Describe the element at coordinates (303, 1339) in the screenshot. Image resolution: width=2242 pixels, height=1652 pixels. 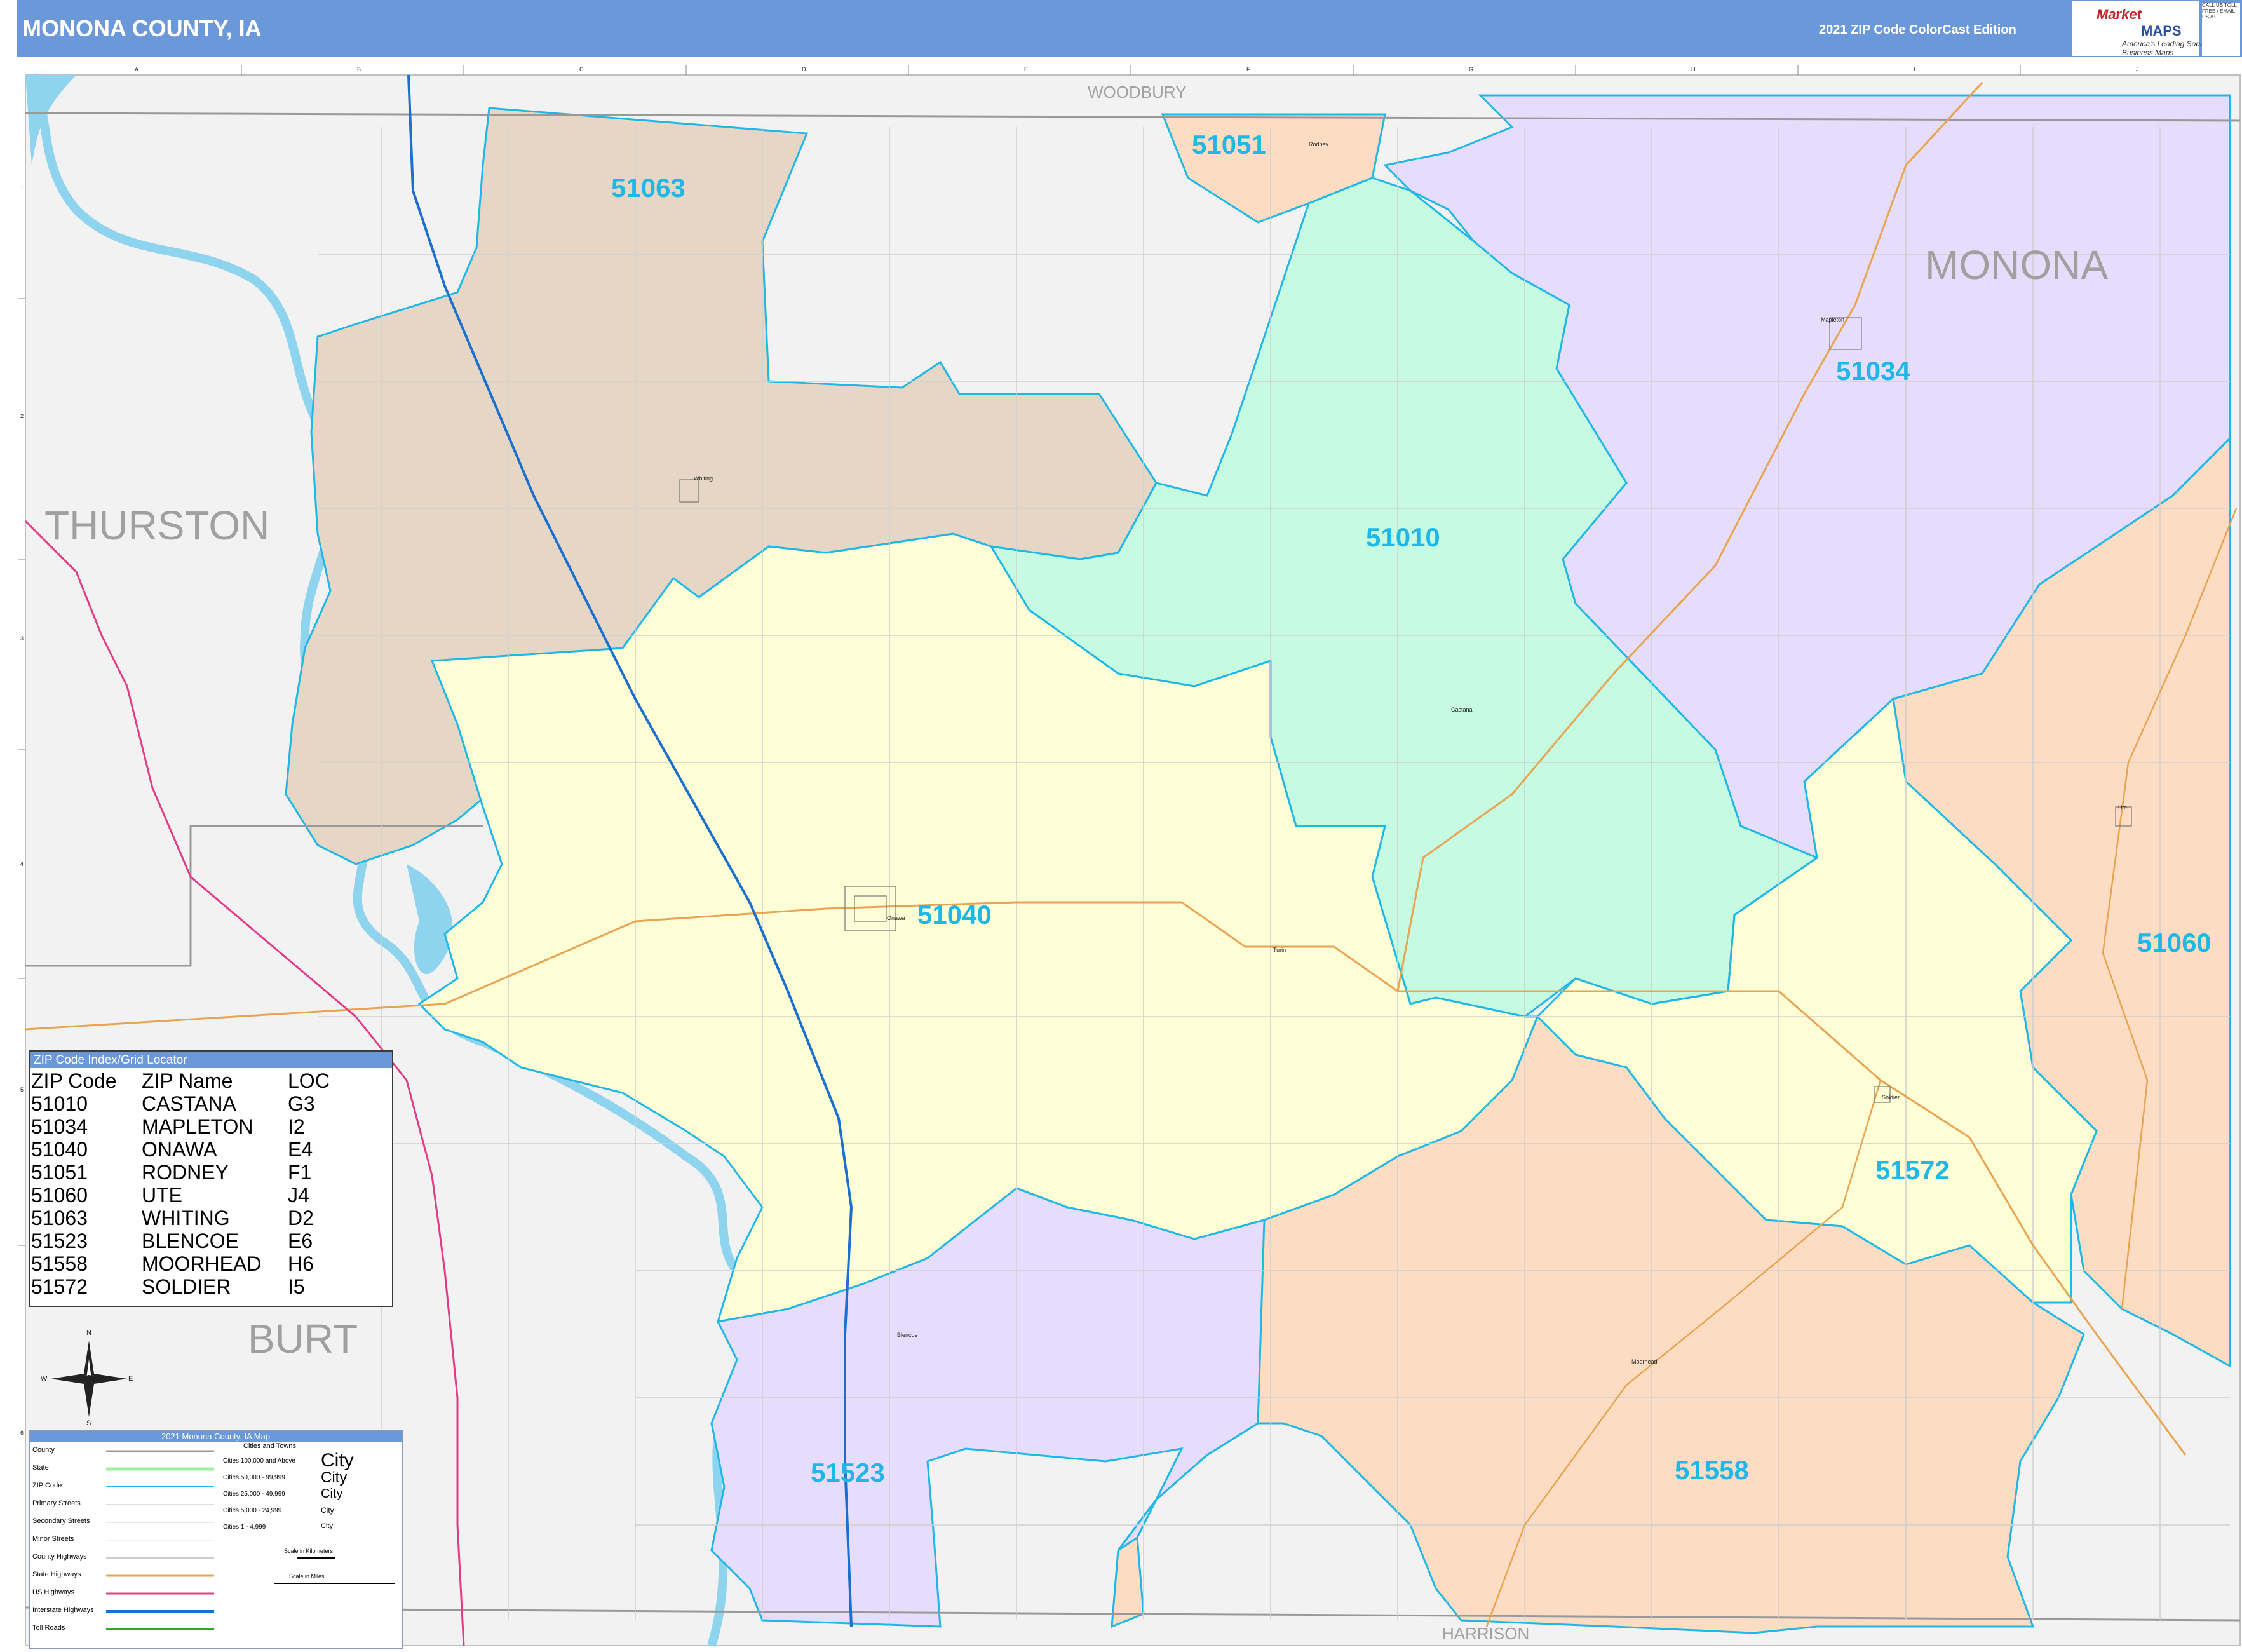
I see `county-label-burt: BURT` at that location.